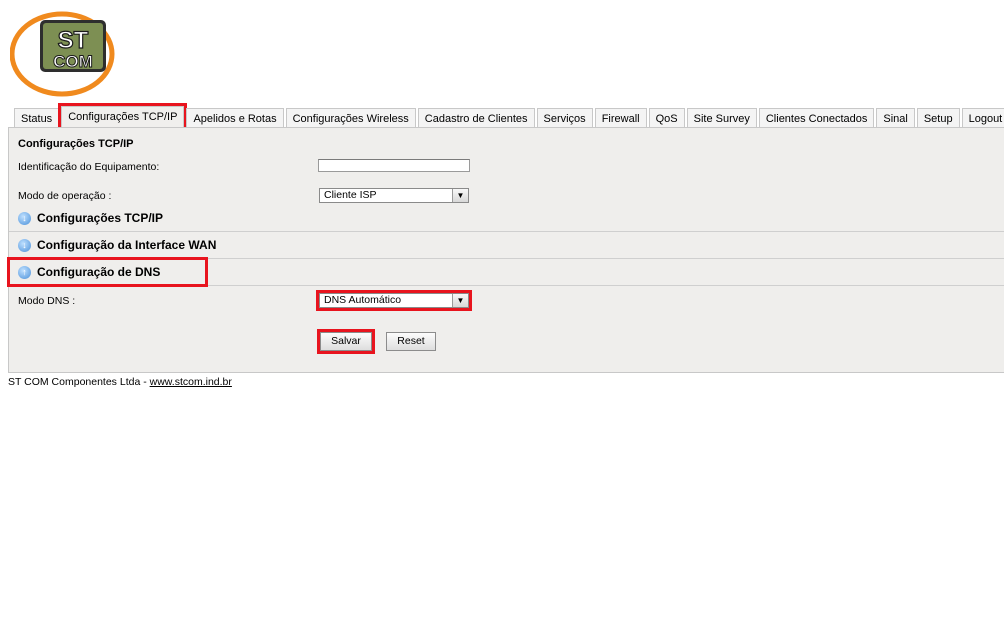  I want to click on tab-configuracoes-wireless: Configurações Wireless, so click(350, 118).